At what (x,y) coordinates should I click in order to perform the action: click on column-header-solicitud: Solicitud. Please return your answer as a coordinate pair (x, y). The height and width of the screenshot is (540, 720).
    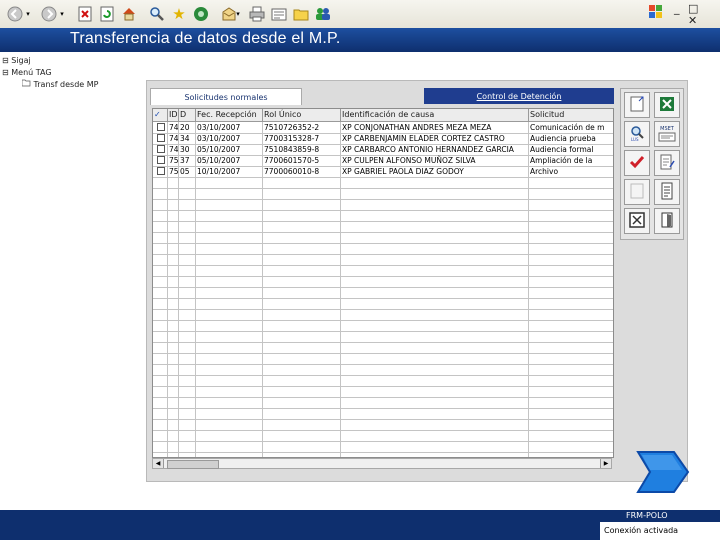
    Looking at the image, I should click on (571, 115).